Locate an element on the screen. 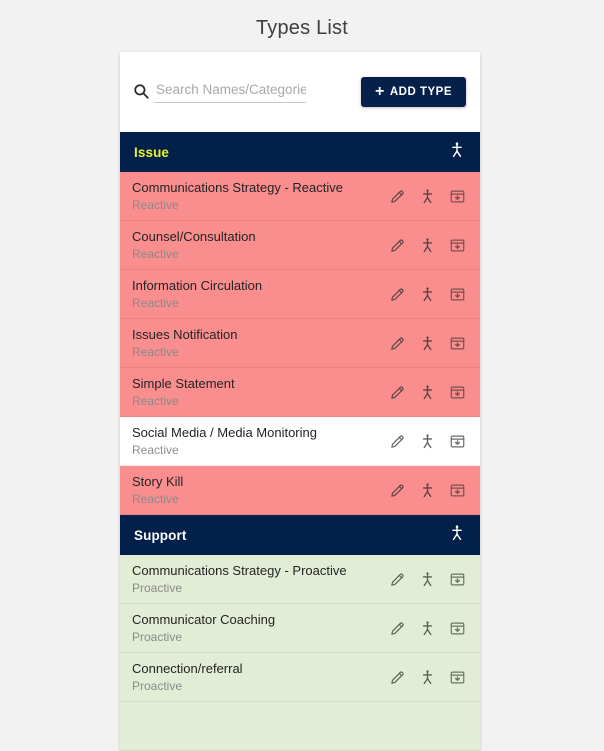 Image resolution: width=604 pixels, height=751 pixels. table-row: Social Media / Media Monitoring Reactive is located at coordinates (300, 441).